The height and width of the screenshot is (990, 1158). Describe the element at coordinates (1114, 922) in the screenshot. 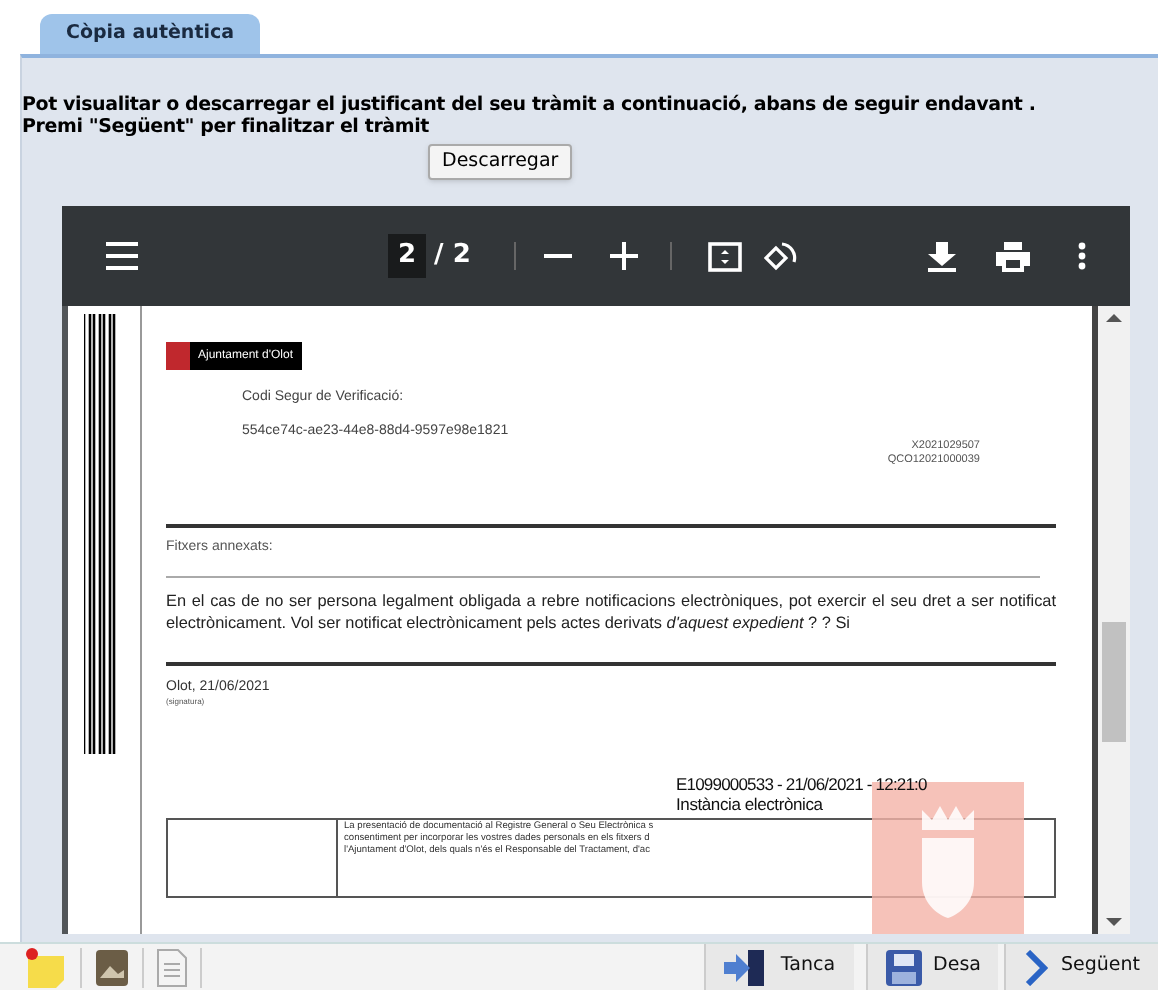

I see `scroll-down-icon` at that location.